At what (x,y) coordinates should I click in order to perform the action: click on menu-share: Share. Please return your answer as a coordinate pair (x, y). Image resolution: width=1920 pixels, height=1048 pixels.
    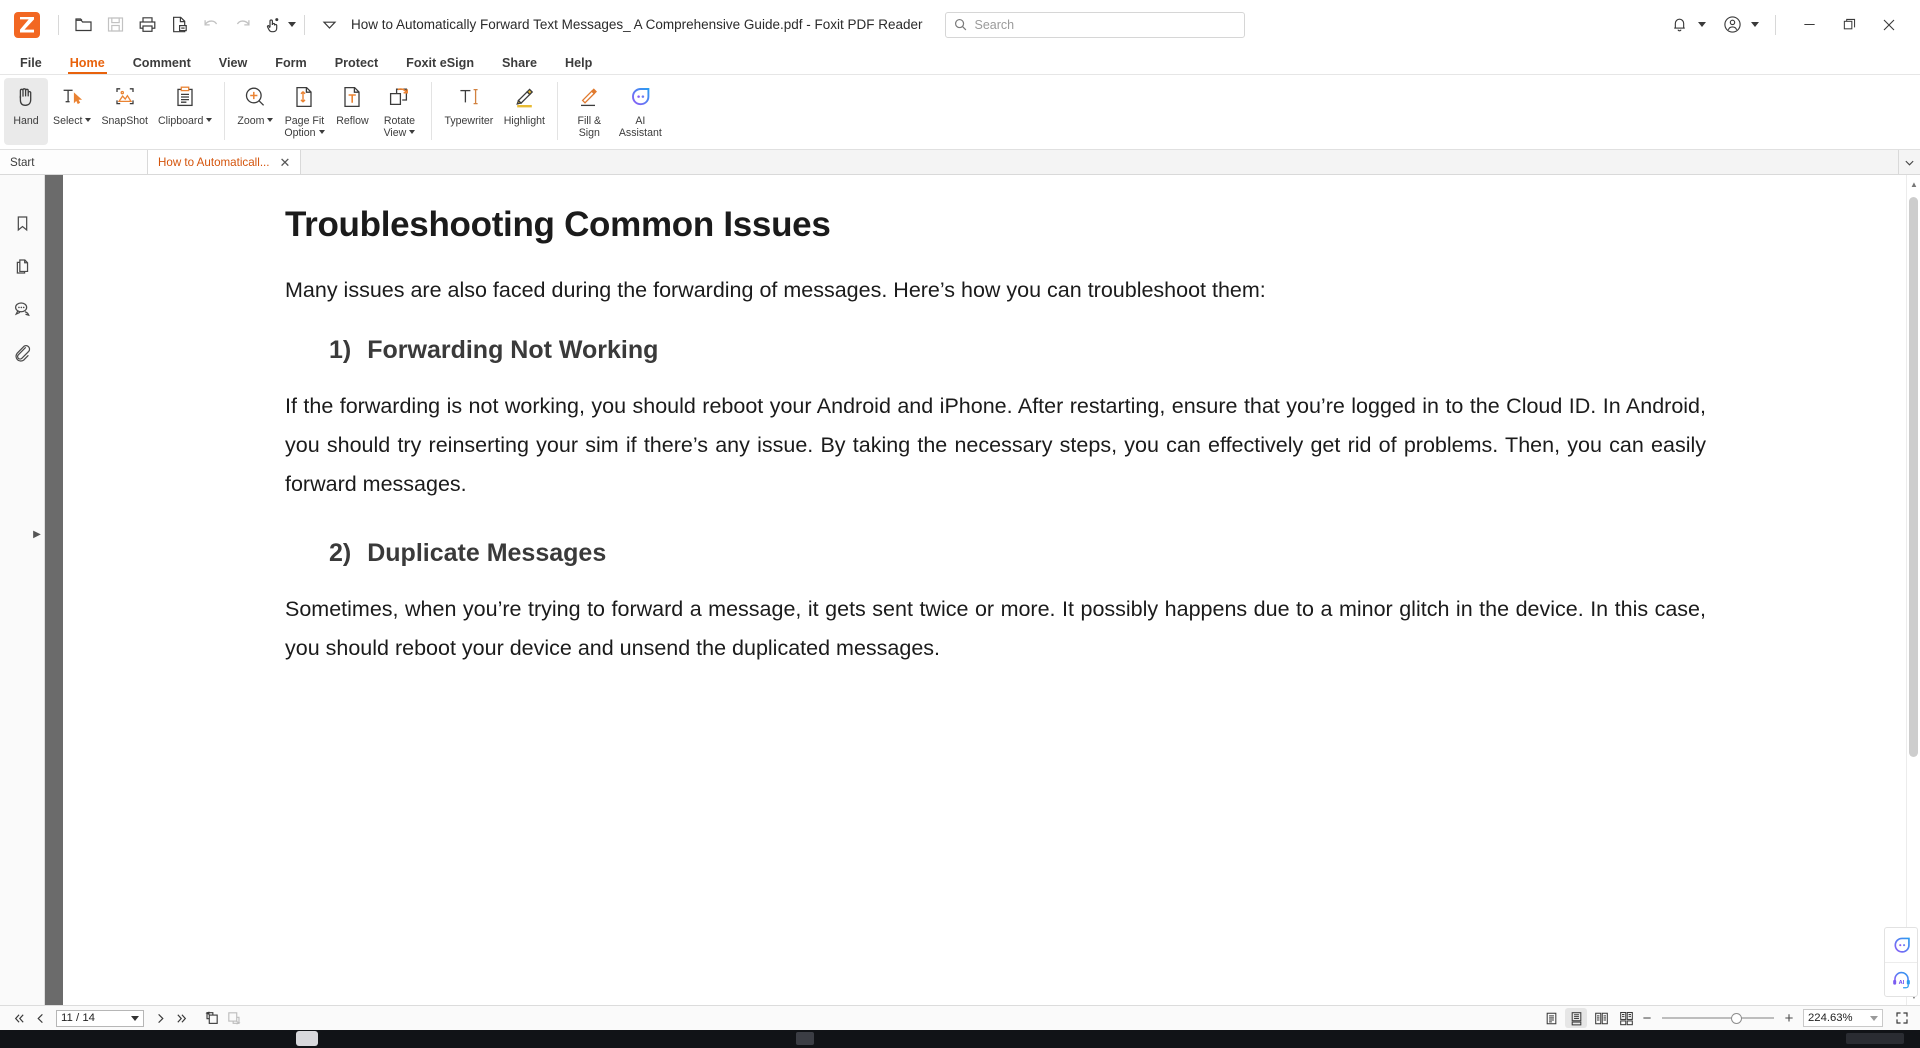
    Looking at the image, I should click on (519, 65).